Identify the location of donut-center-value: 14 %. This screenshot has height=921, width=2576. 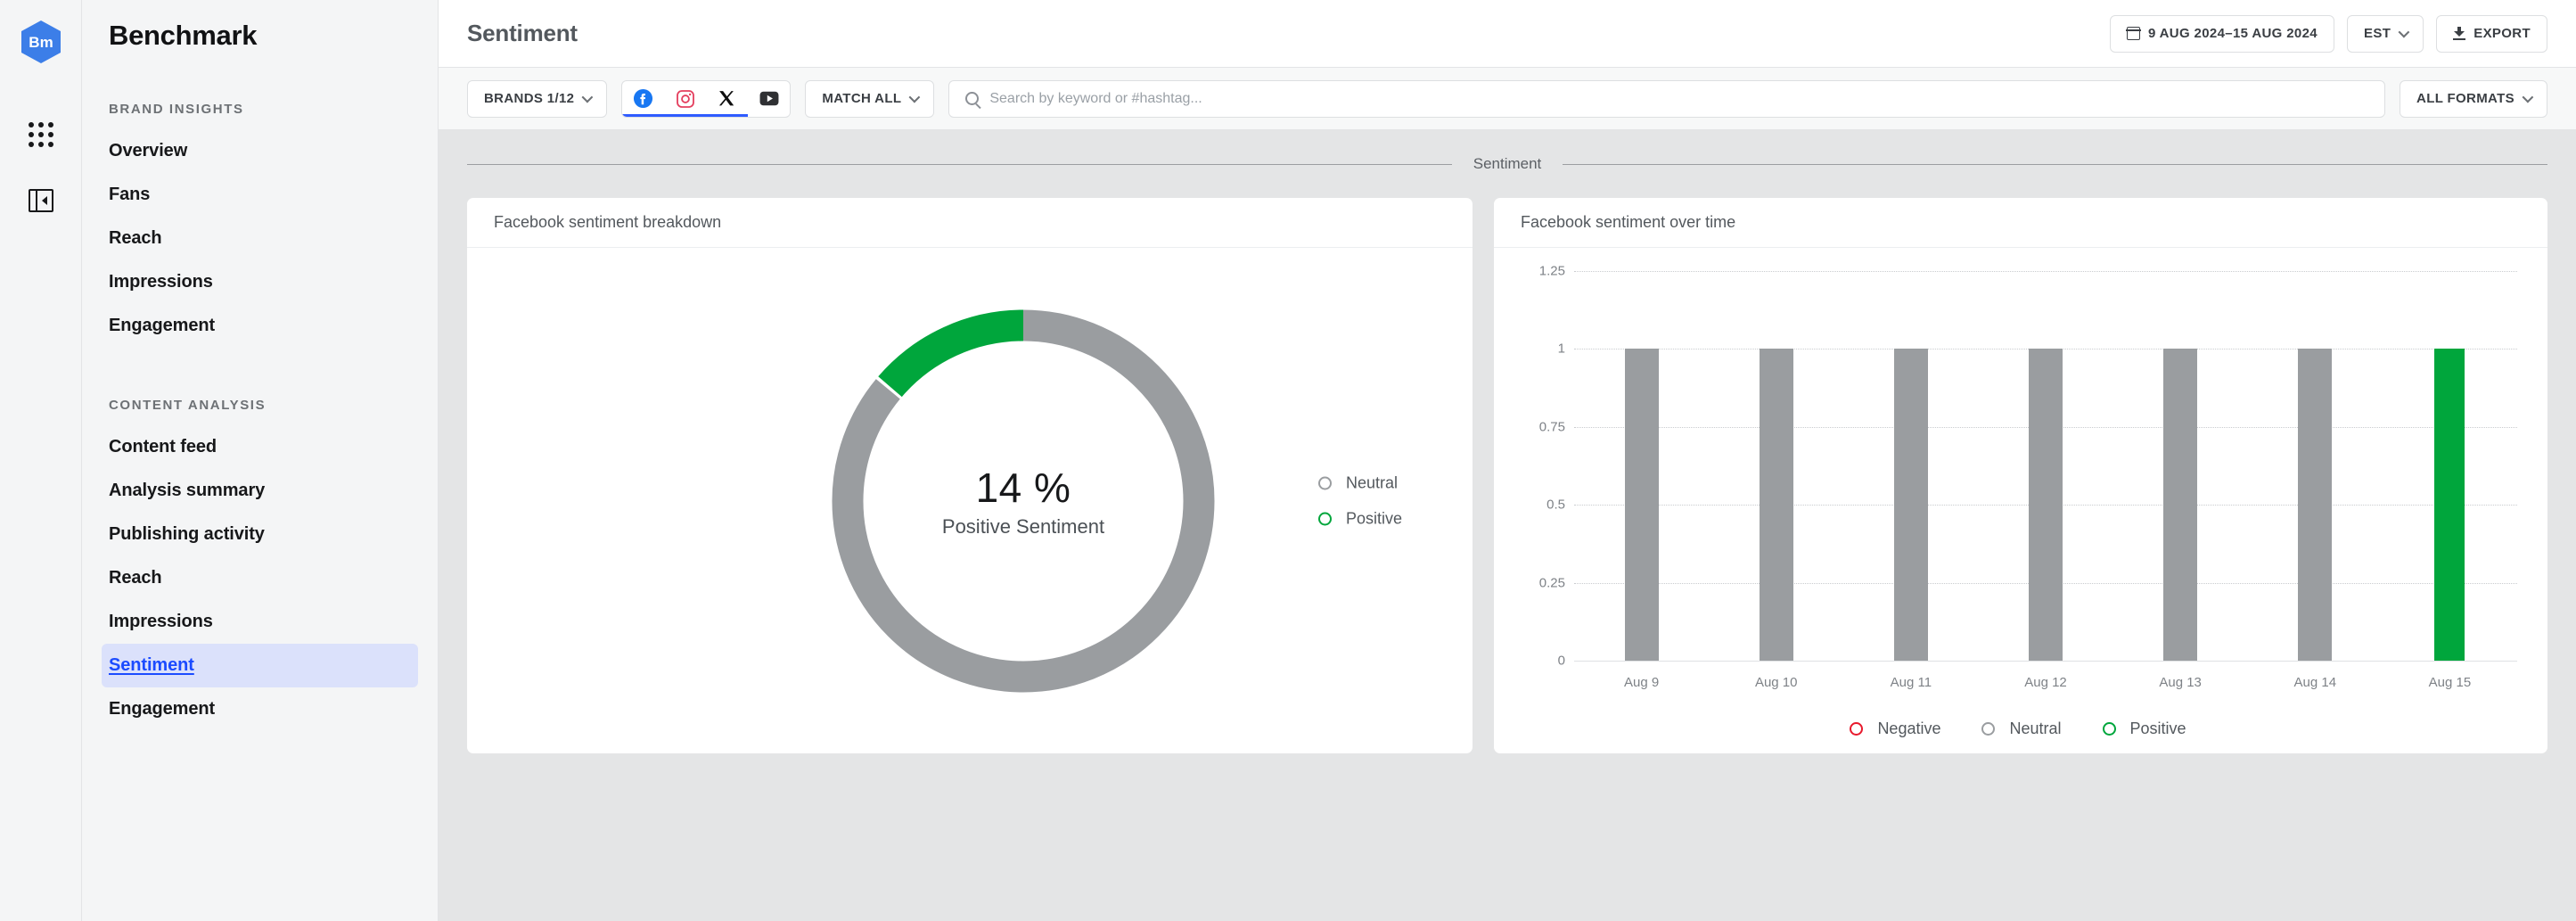
(1023, 488).